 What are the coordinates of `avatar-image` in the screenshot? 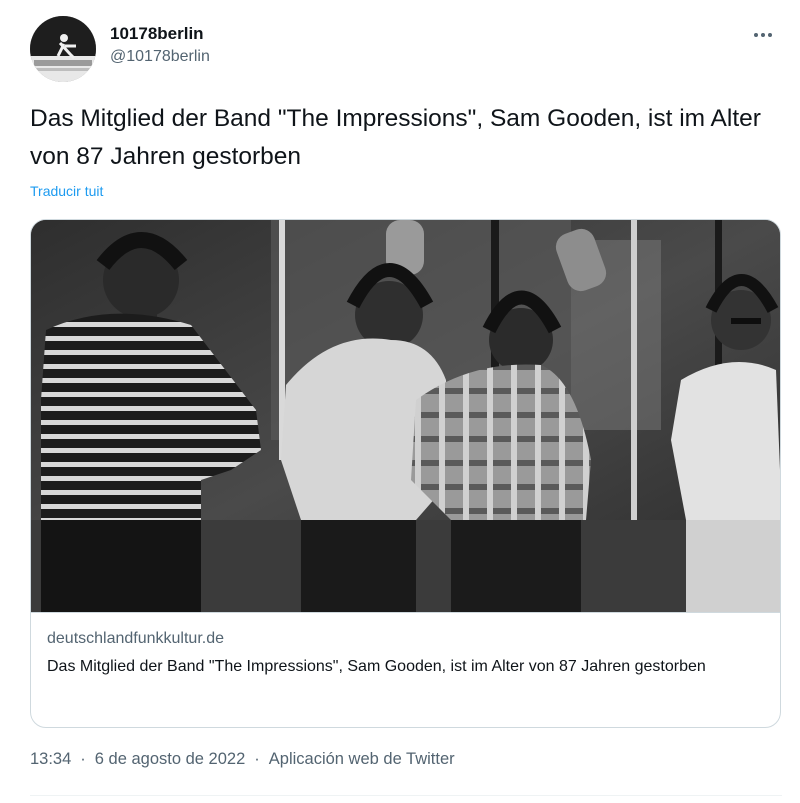 It's located at (63, 49).